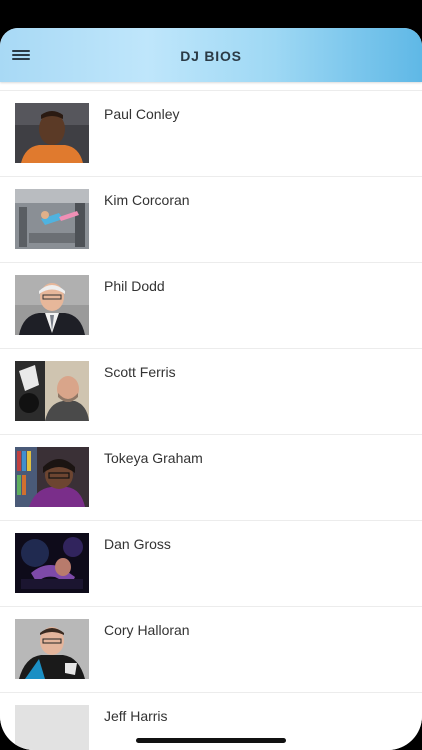  I want to click on page-title: DJ BIOS, so click(211, 56).